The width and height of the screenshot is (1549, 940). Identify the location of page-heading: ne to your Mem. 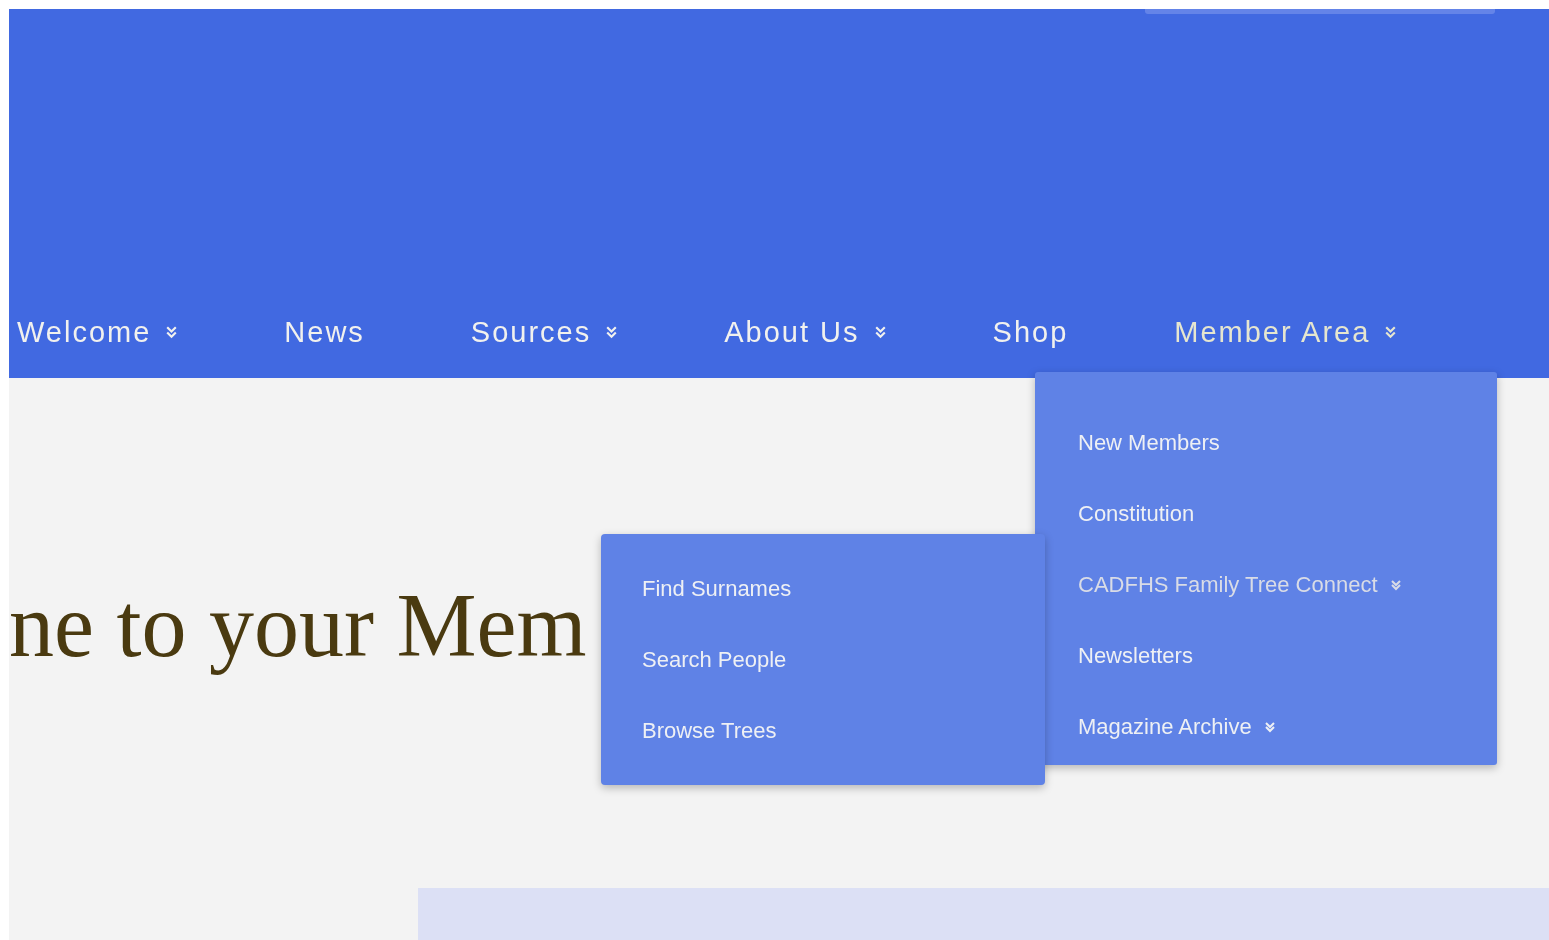
(298, 626).